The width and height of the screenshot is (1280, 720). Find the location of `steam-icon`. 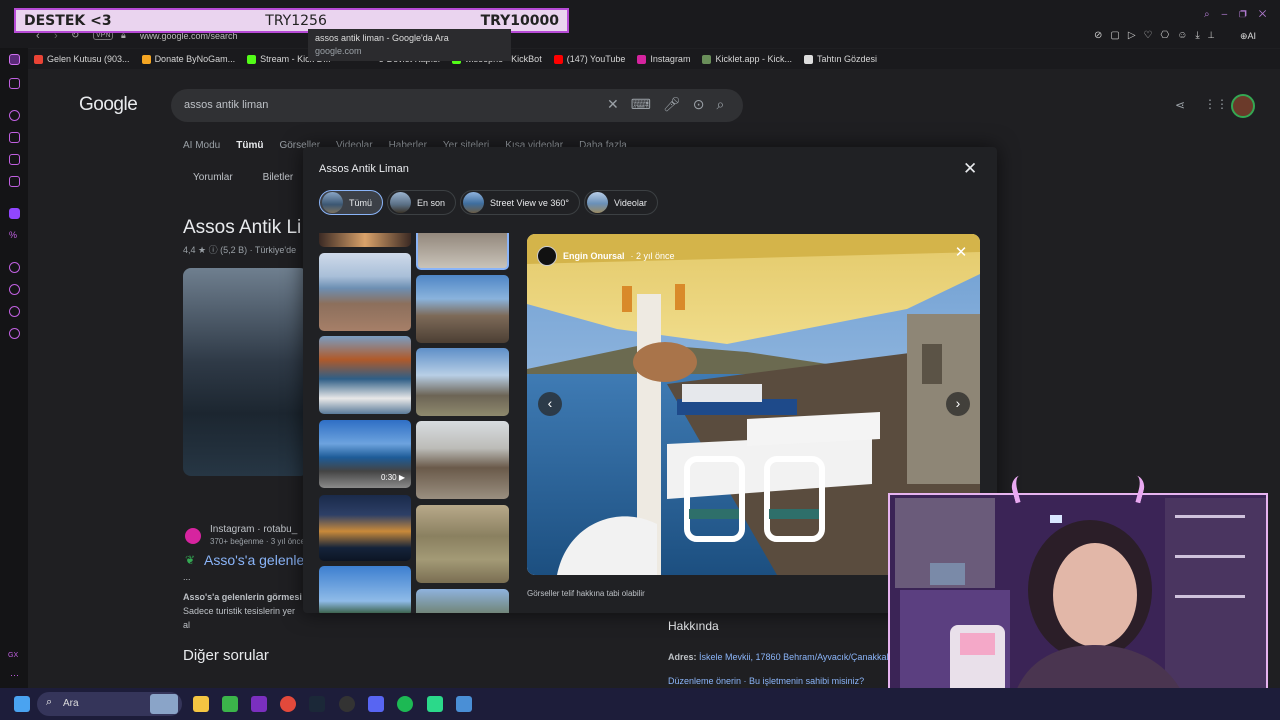

steam-icon is located at coordinates (317, 704).